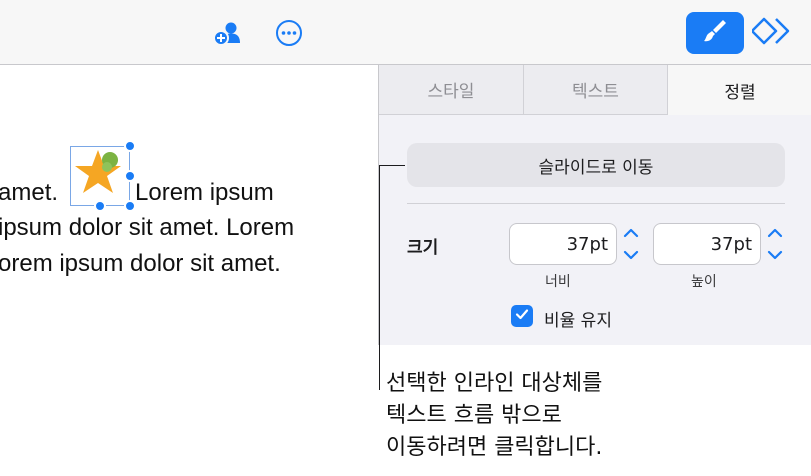 This screenshot has width=811, height=476. I want to click on format-button, so click(715, 33).